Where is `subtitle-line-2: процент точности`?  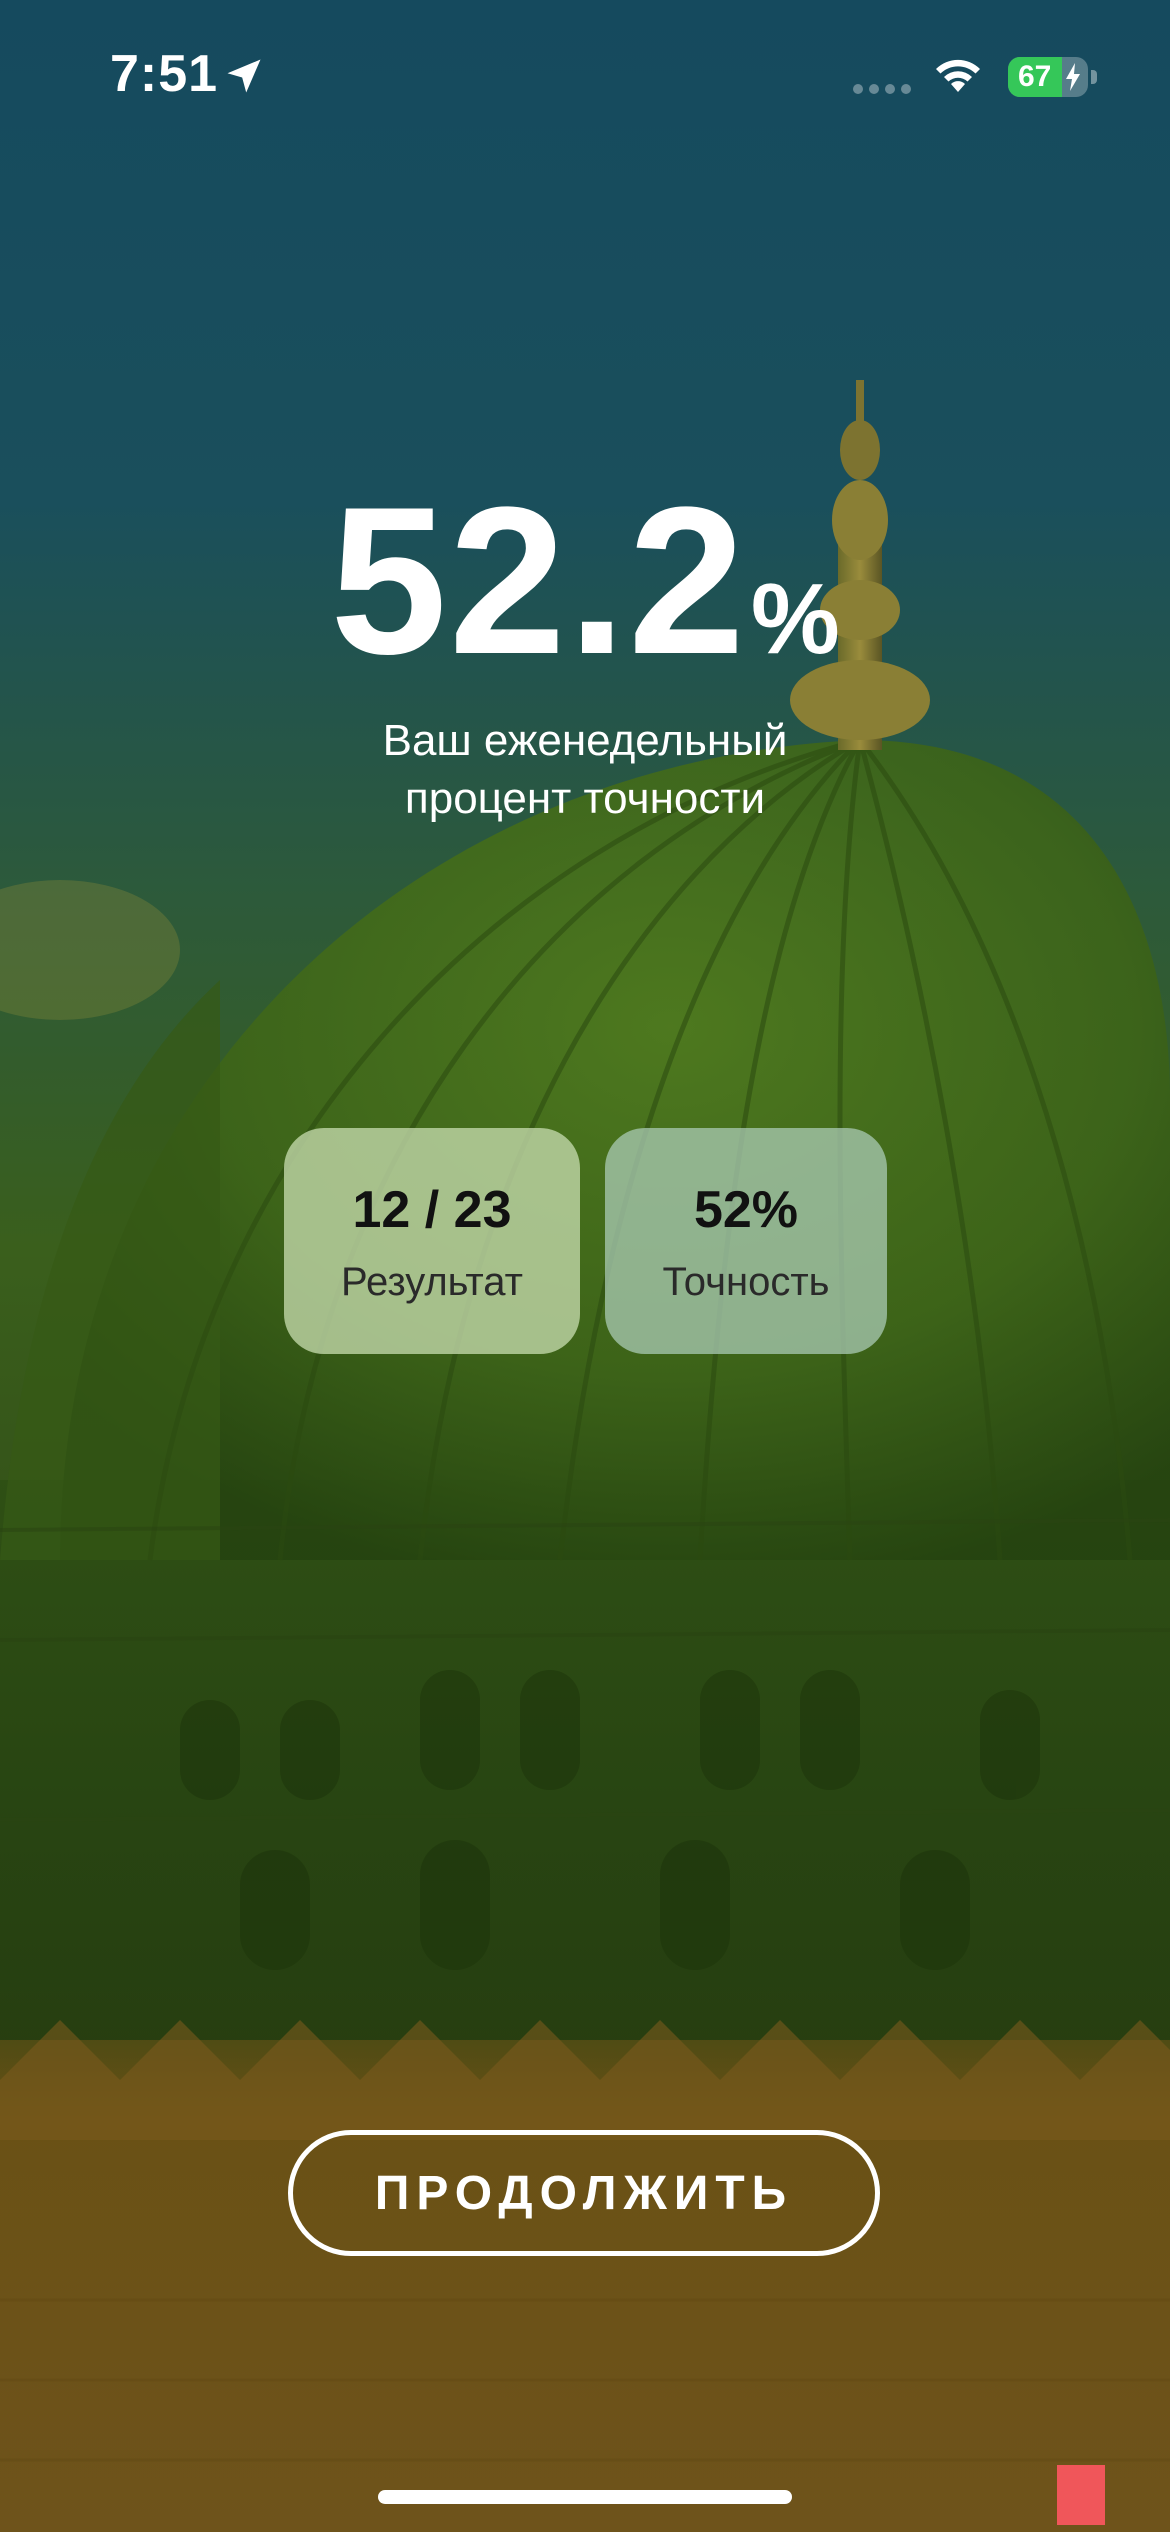
subtitle-line-2: процент точности is located at coordinates (585, 798).